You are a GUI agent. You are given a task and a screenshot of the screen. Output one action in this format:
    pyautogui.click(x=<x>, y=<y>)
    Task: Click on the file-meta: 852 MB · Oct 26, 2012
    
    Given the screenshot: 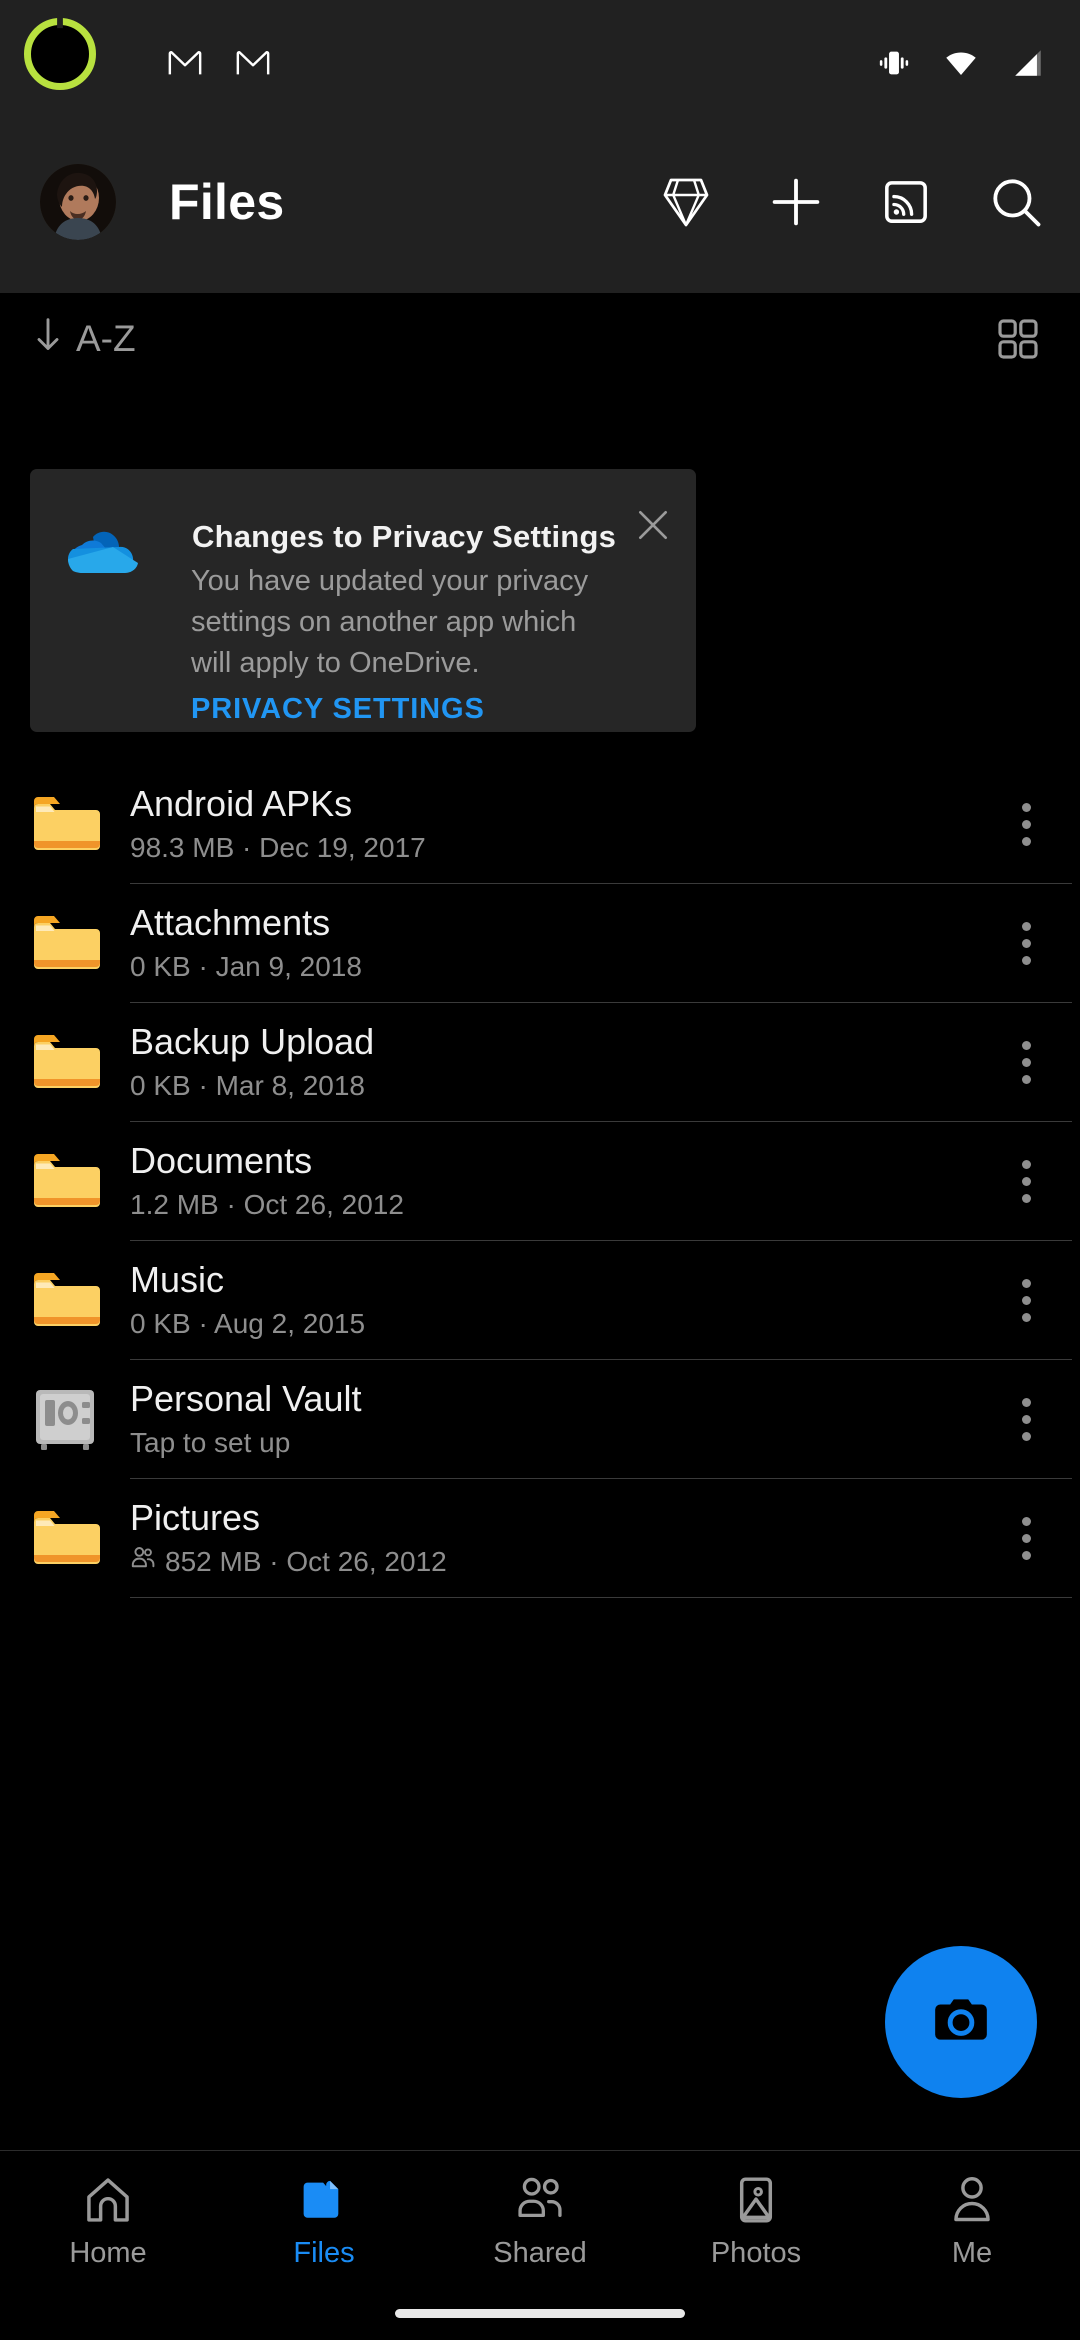 What is the action you would take?
    pyautogui.click(x=562, y=1562)
    